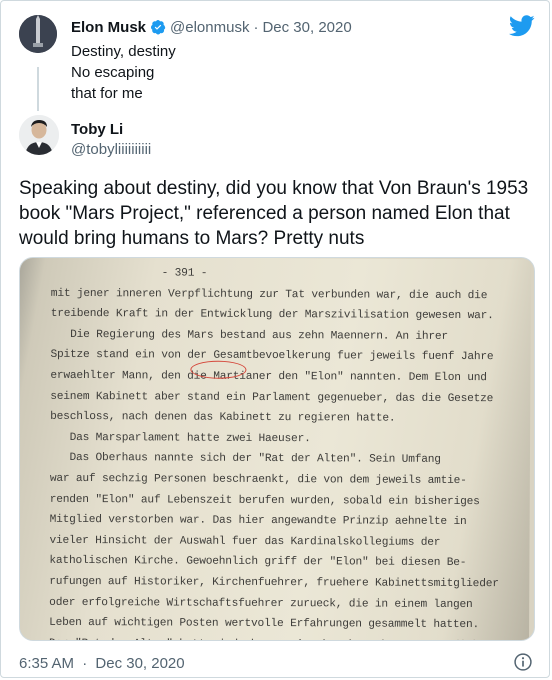 This screenshot has height=680, width=552. What do you see at coordinates (47, 663) in the screenshot?
I see `tweet-time: 6:35 AM` at bounding box center [47, 663].